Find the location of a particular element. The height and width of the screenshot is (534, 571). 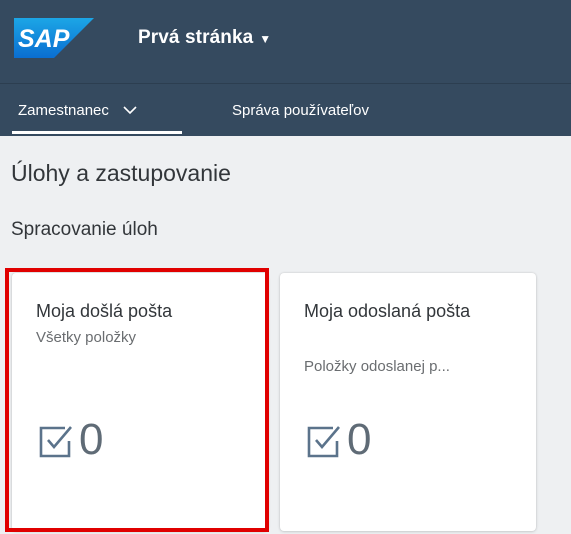

nav-item-employee-label: Zamestnanec is located at coordinates (63, 110).